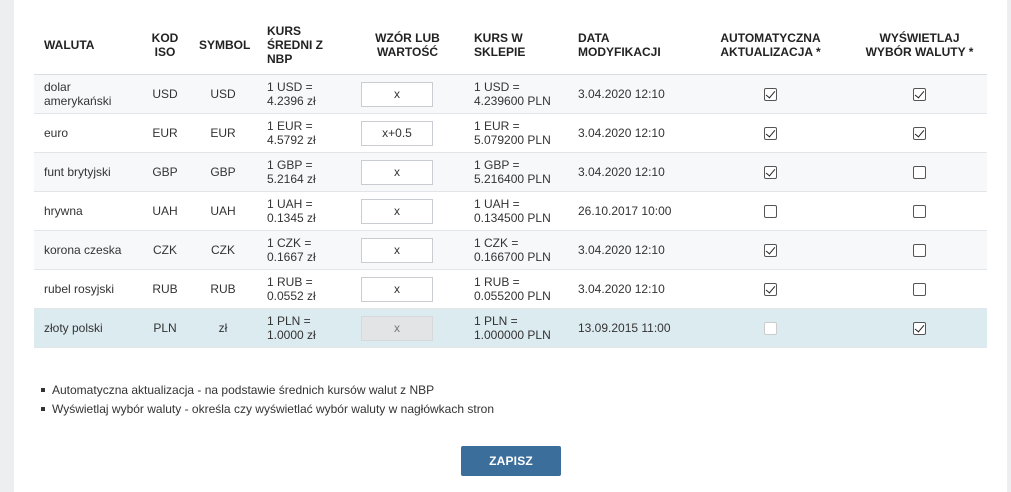 Image resolution: width=1011 pixels, height=492 pixels. I want to click on cell-nbp-rate: 1 UAH = 0.1345 zł, so click(304, 211).